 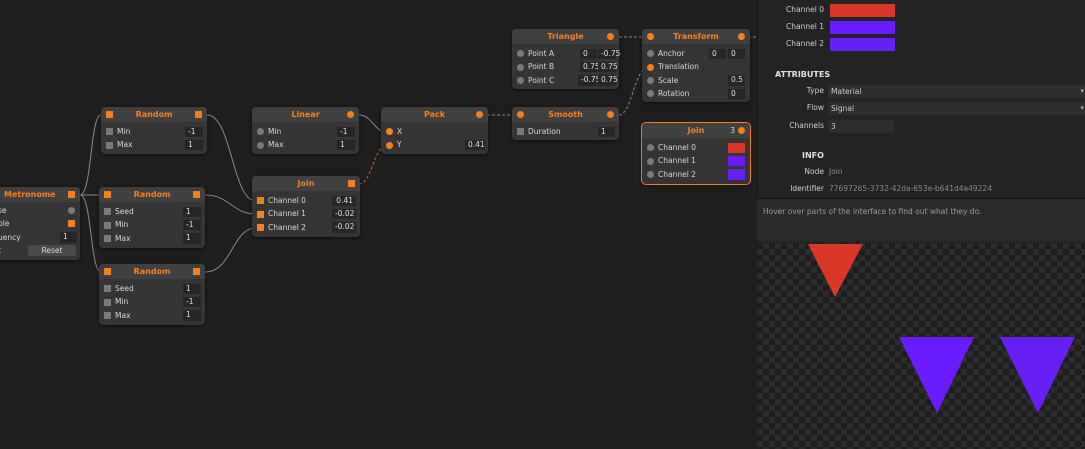 I want to click on point-c-x: -0.75, so click(x=589, y=80).